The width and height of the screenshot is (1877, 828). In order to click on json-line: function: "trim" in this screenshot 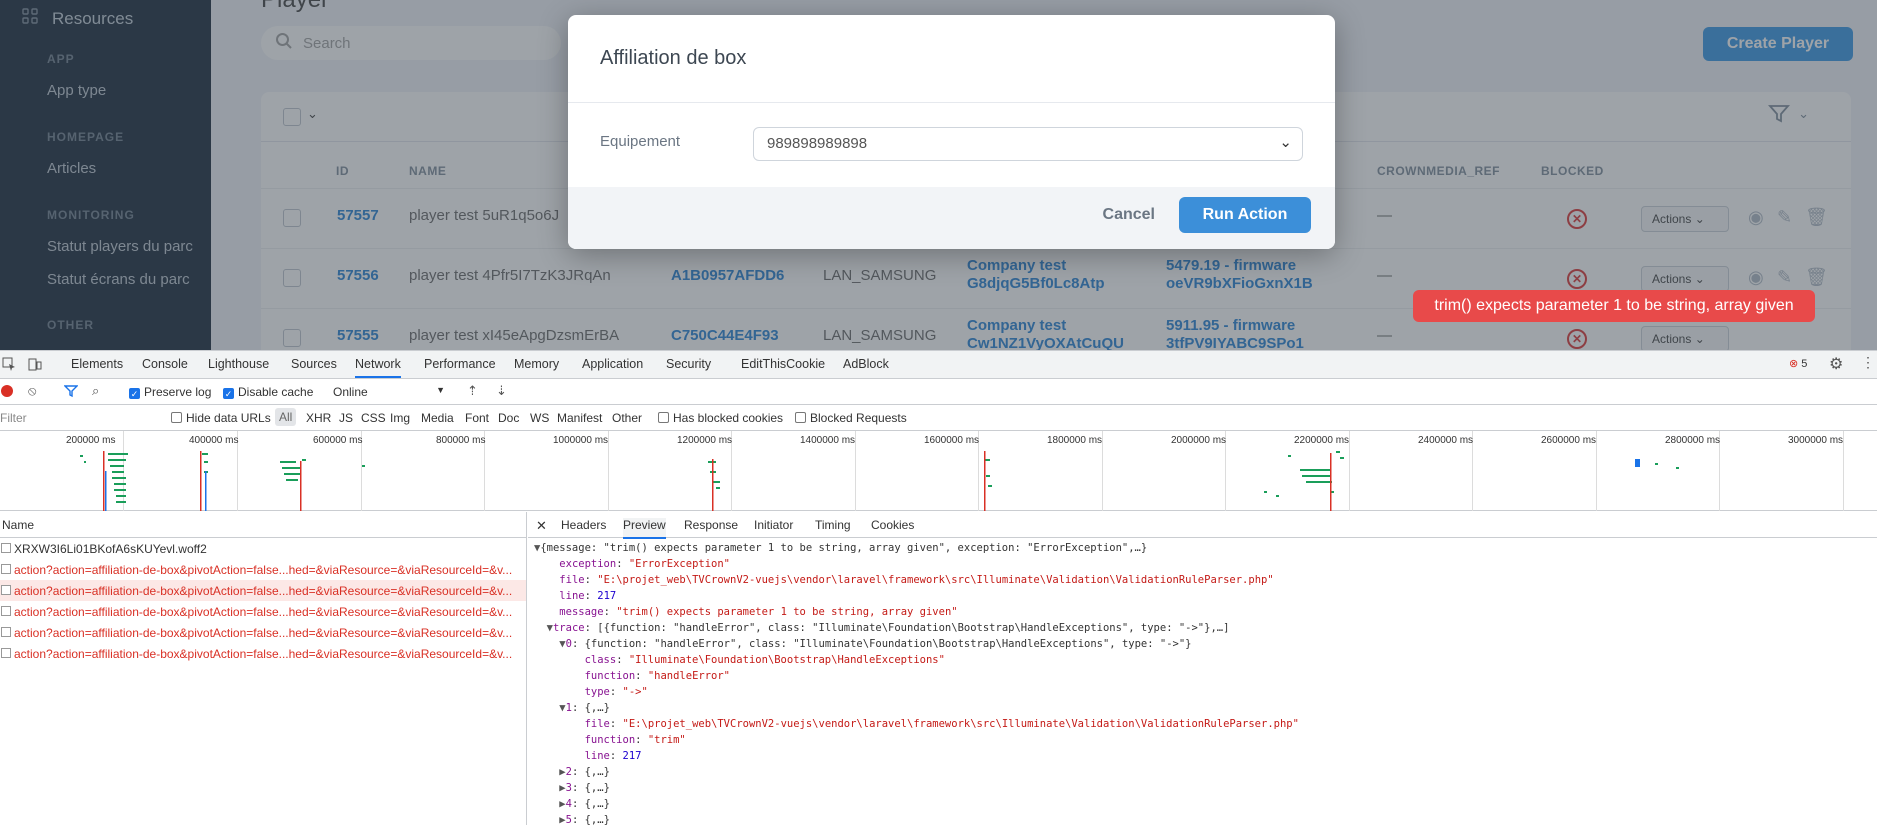, I will do `click(635, 740)`.